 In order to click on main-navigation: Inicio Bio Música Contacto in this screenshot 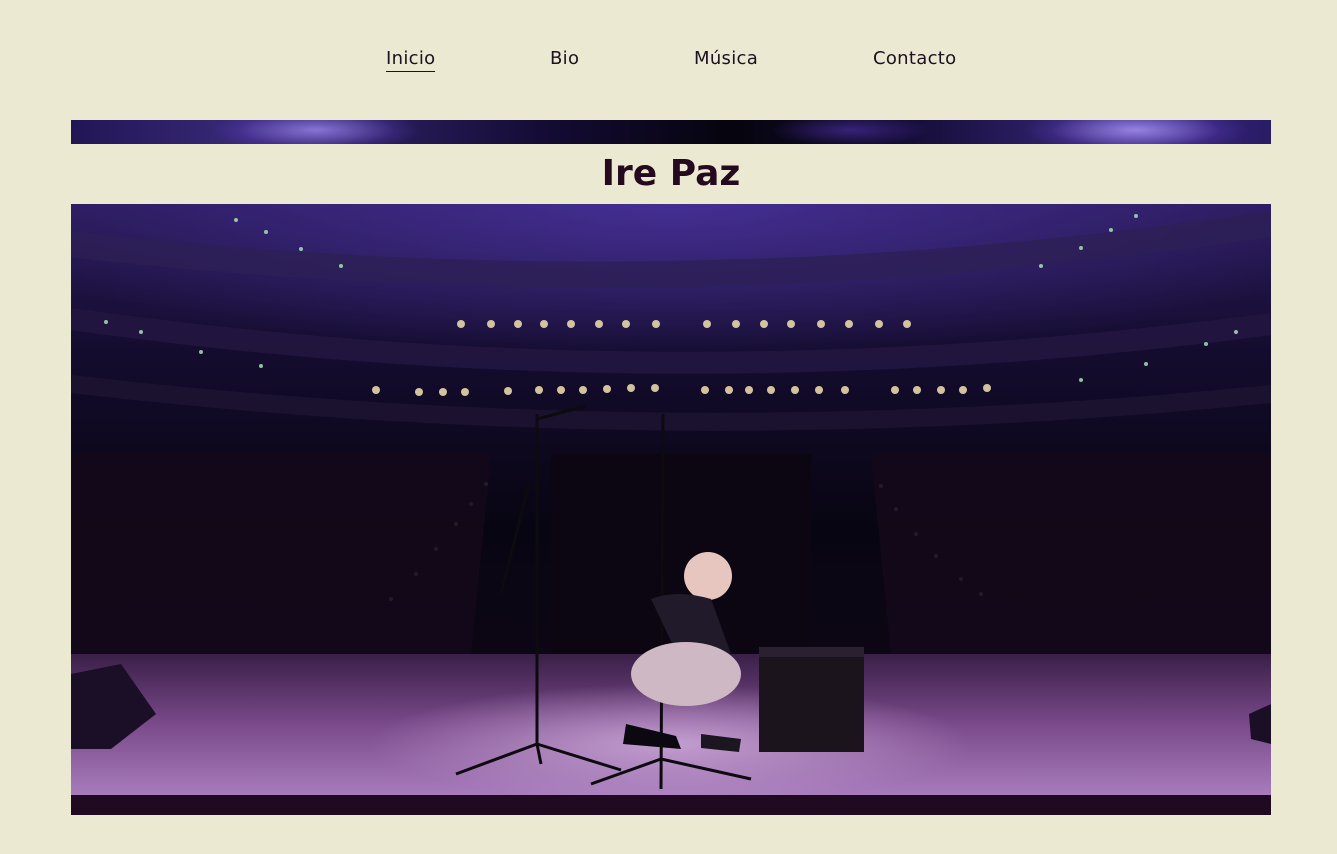, I will do `click(668, 60)`.